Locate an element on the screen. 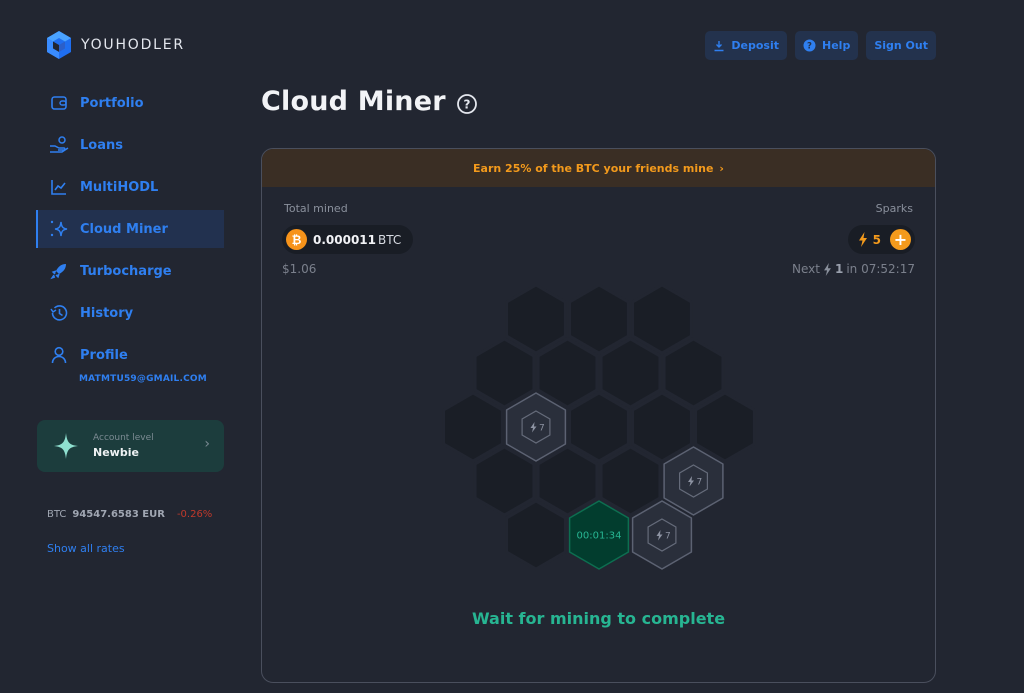  sidebar-item-multihodl: MultiHODL is located at coordinates (130, 187).